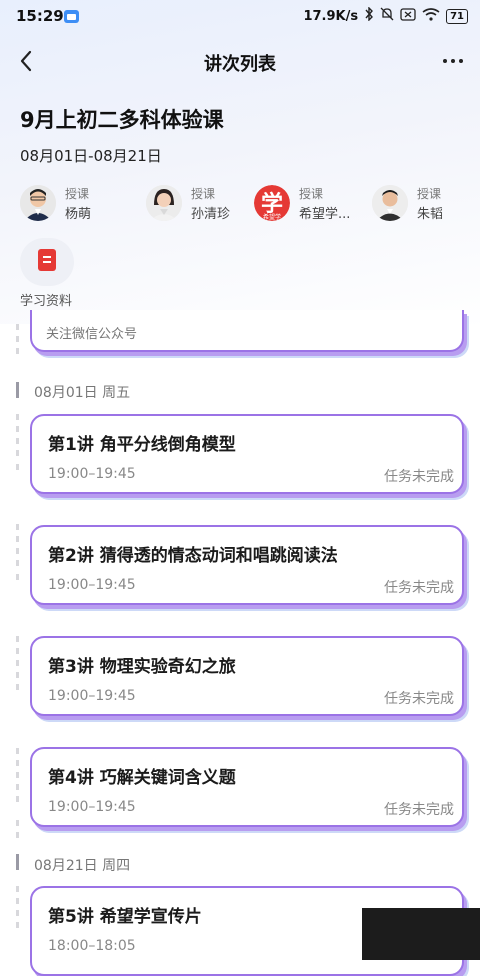  What do you see at coordinates (240, 17) in the screenshot?
I see `status-bar: 15:29 17.9K/s 71` at bounding box center [240, 17].